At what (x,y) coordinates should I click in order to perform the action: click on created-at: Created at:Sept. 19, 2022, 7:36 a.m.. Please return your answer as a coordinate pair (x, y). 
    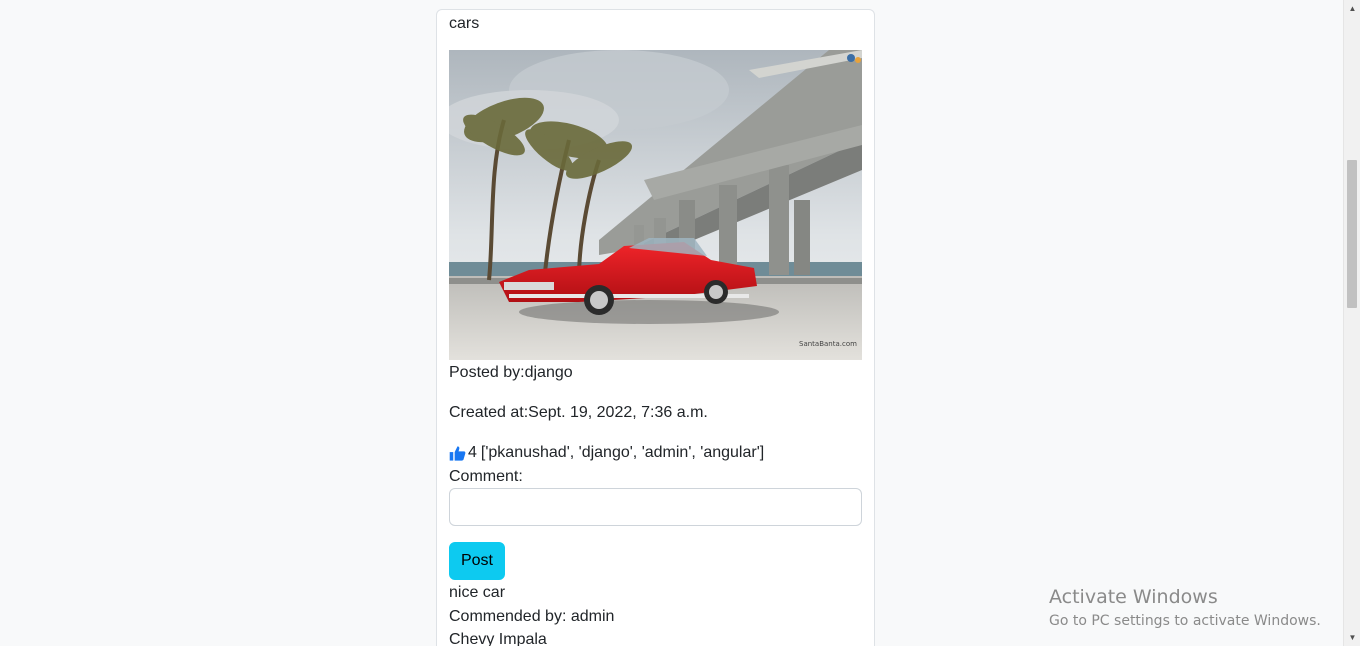
    Looking at the image, I should click on (578, 412).